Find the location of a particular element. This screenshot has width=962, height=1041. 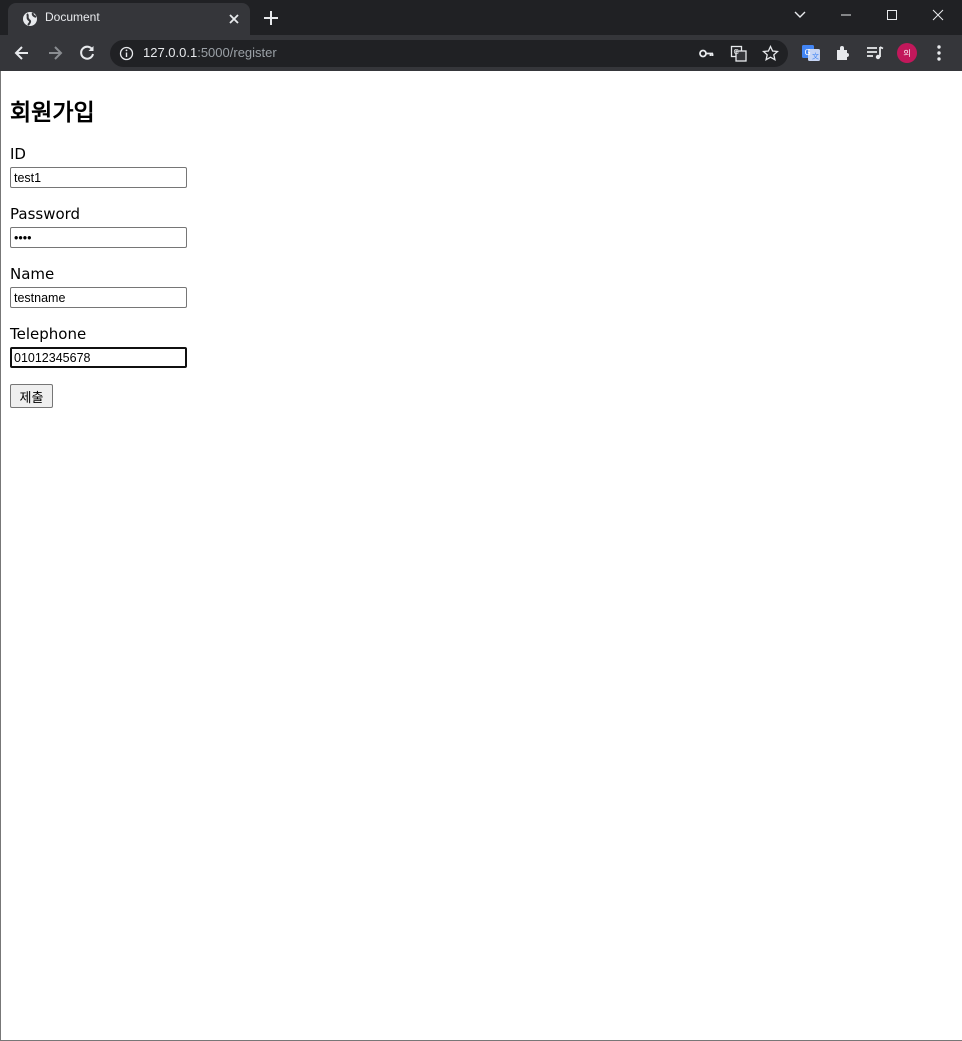

maximize-button is located at coordinates (892, 15).